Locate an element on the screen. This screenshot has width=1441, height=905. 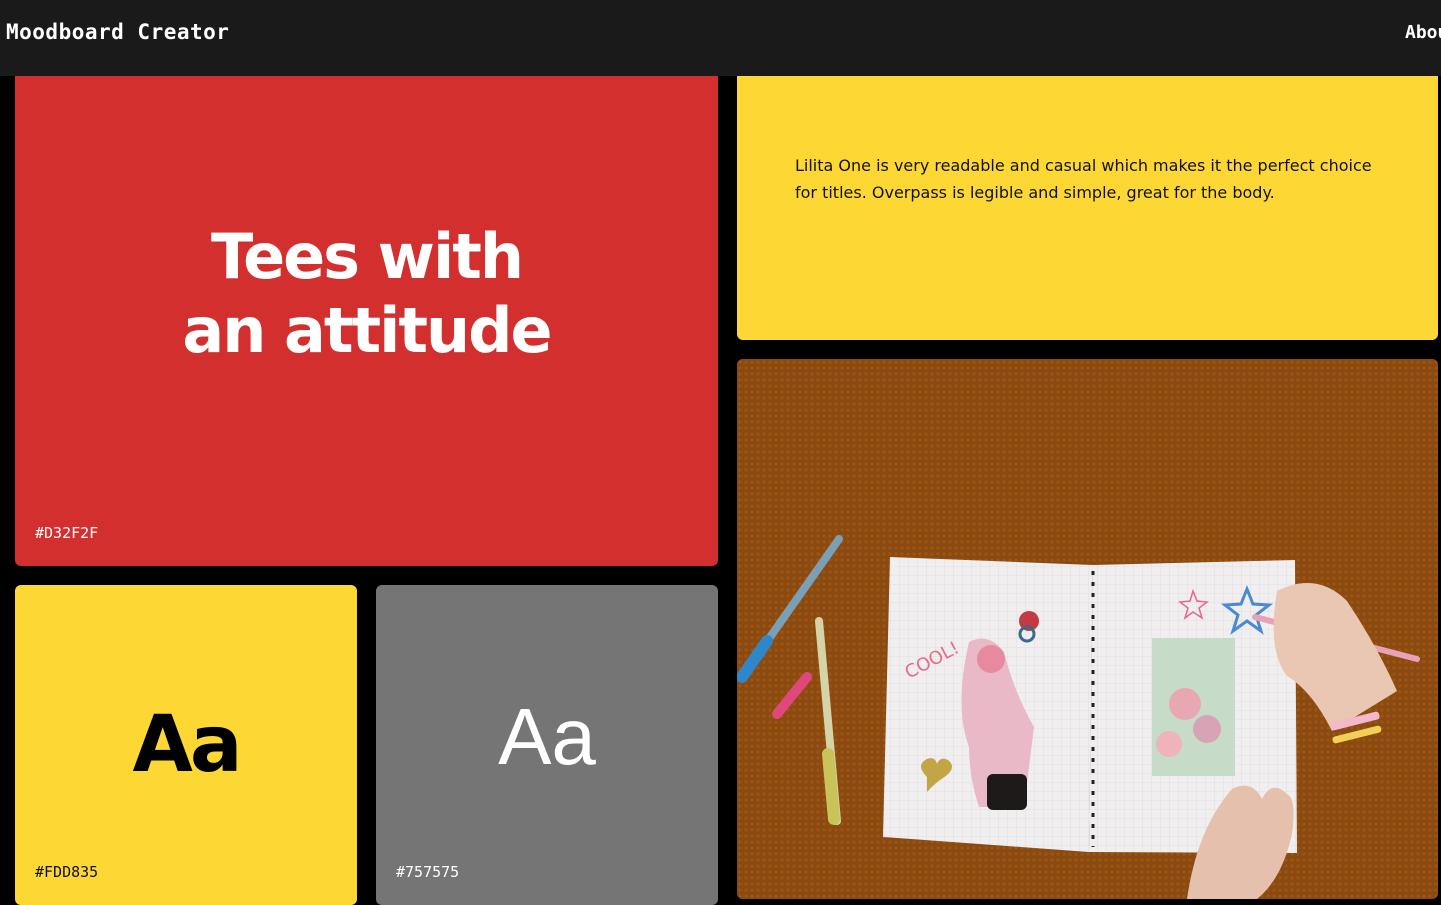
hero-headline-line-1: Tees with is located at coordinates (367, 256).